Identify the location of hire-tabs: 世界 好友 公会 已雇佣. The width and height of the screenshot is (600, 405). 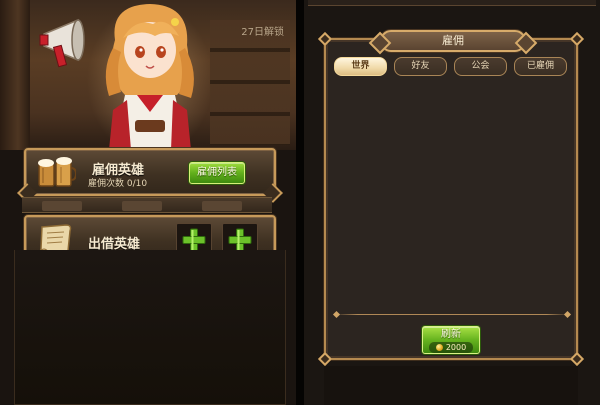
(451, 67).